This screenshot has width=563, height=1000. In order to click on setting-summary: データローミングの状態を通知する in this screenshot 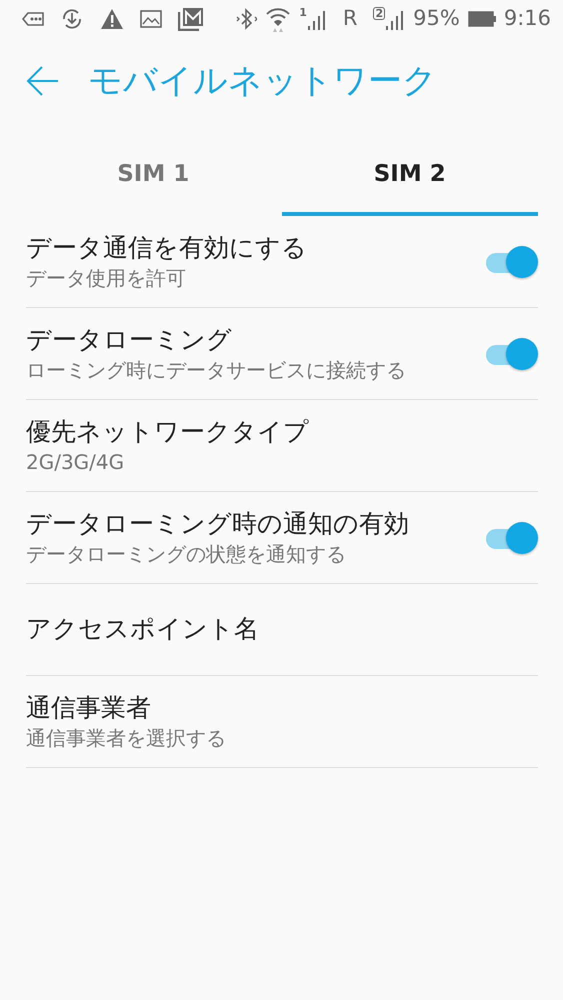, I will do `click(186, 553)`.